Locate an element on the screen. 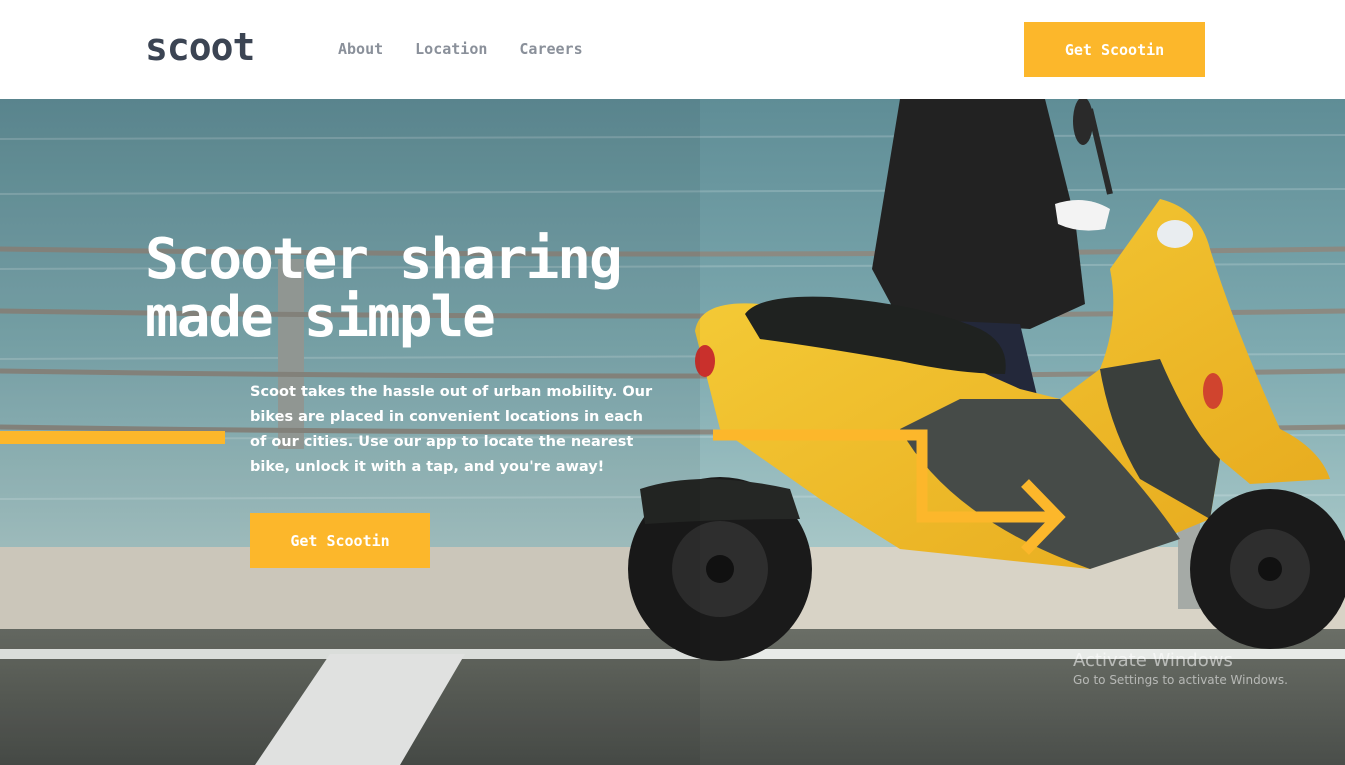  arrow-right-icon is located at coordinates (889, 492).